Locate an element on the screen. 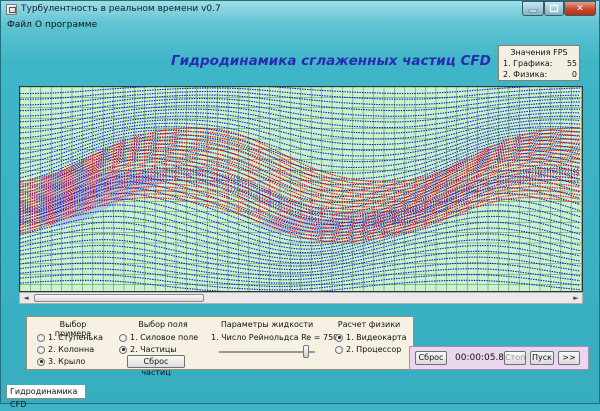 The image size is (600, 411). scroll-right-icon: ► is located at coordinates (576, 298).